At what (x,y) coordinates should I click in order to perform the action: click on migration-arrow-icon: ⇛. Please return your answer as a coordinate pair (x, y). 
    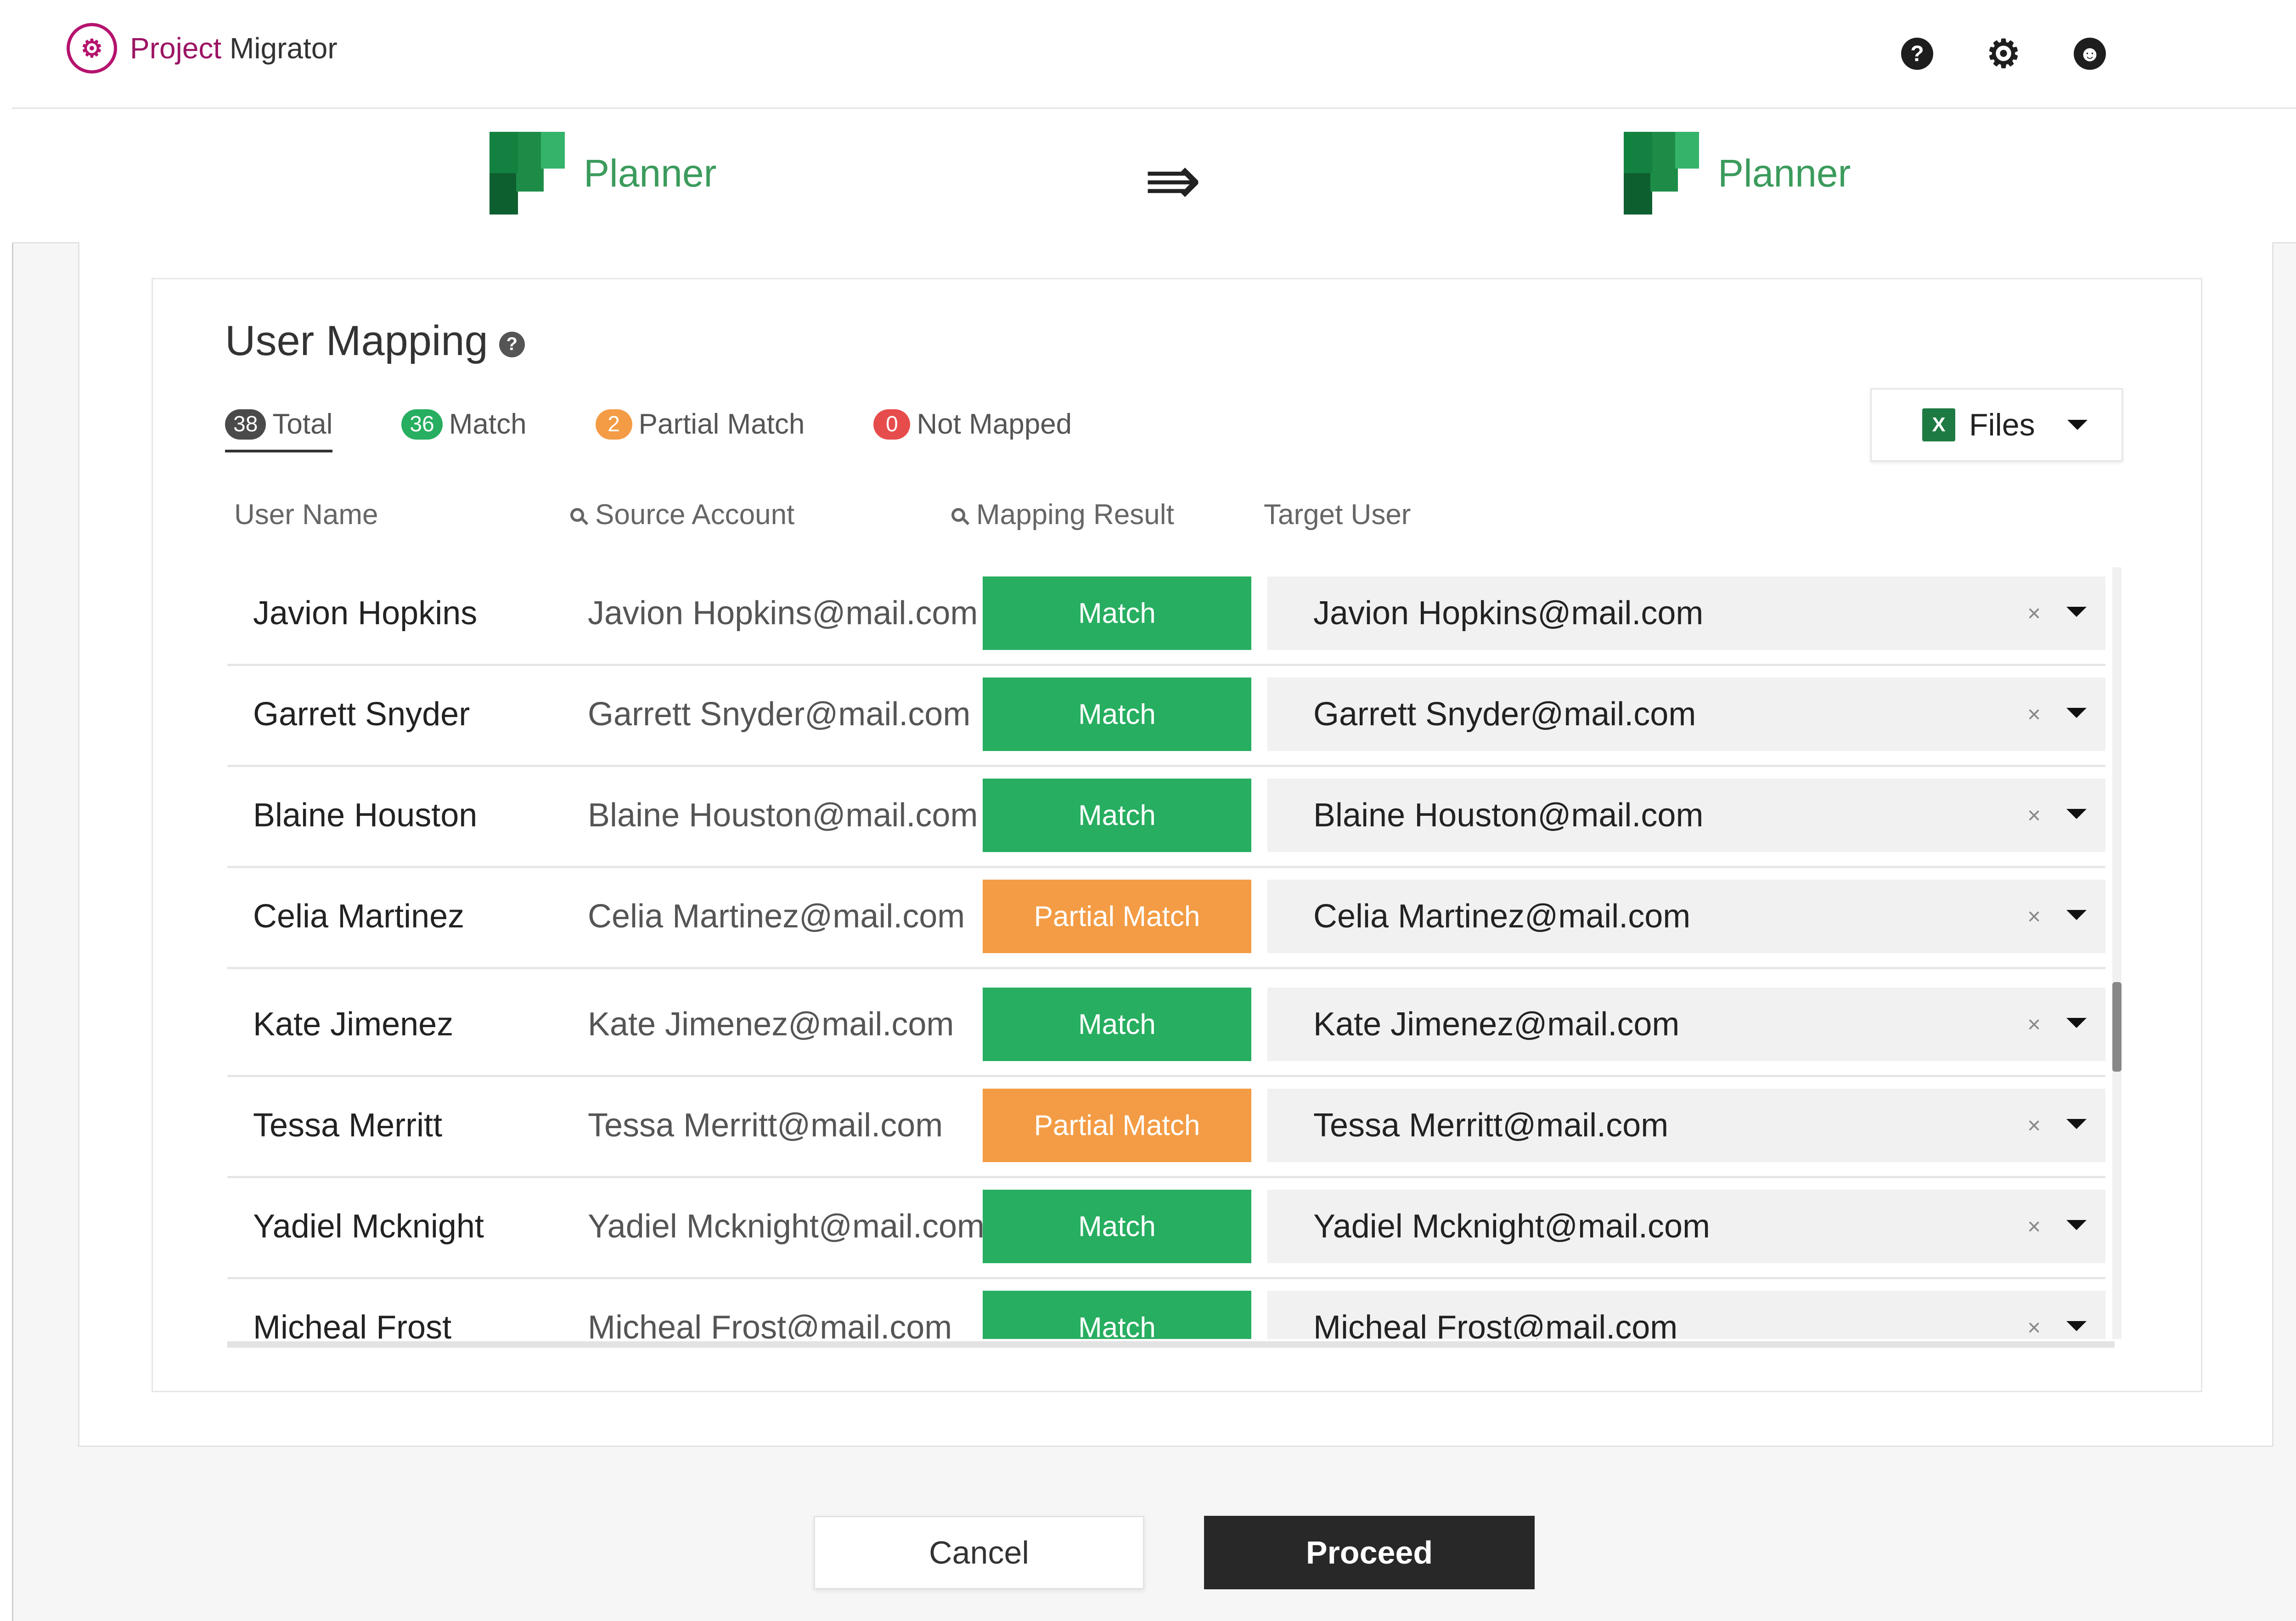
    Looking at the image, I should click on (1173, 180).